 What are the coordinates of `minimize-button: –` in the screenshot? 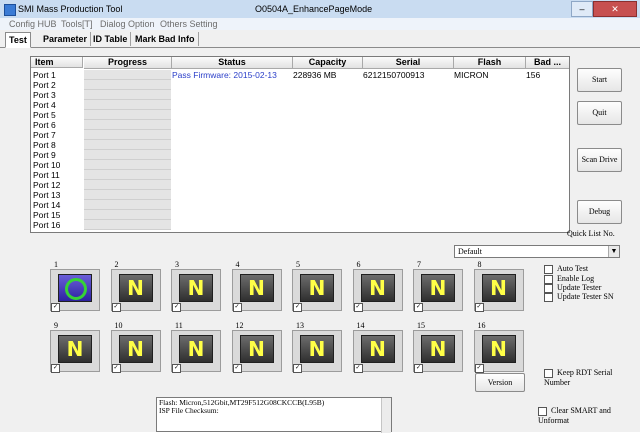 It's located at (582, 9).